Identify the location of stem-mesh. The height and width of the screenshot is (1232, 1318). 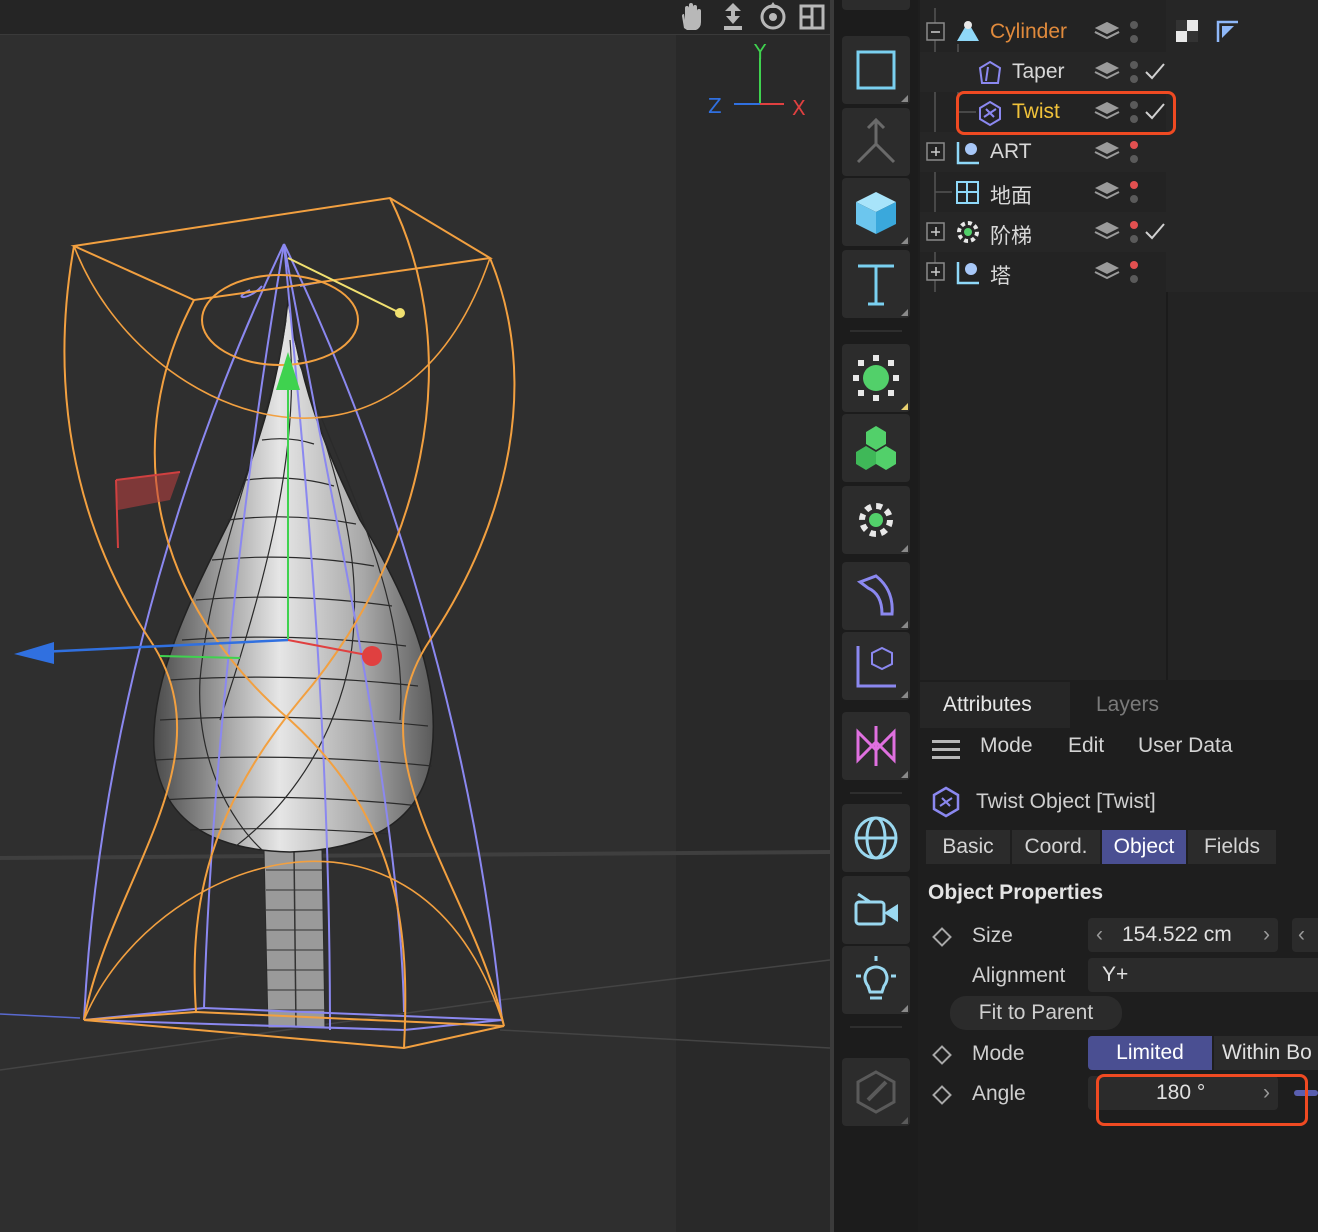
(294, 939).